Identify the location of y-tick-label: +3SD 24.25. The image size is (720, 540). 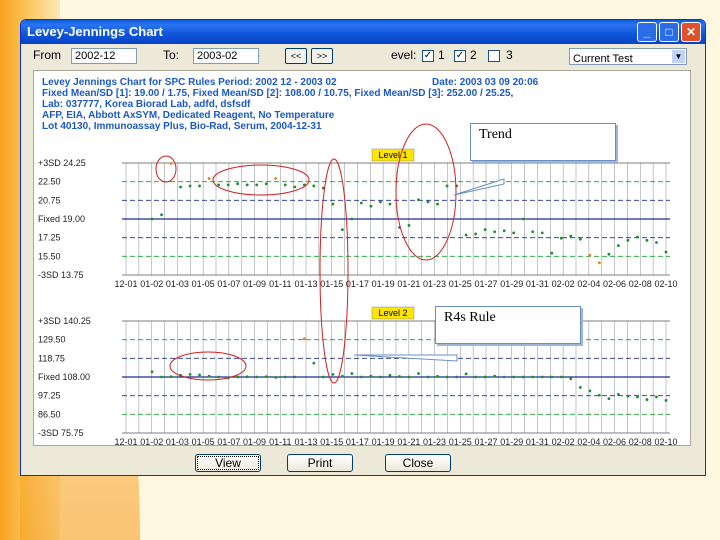
(62, 163).